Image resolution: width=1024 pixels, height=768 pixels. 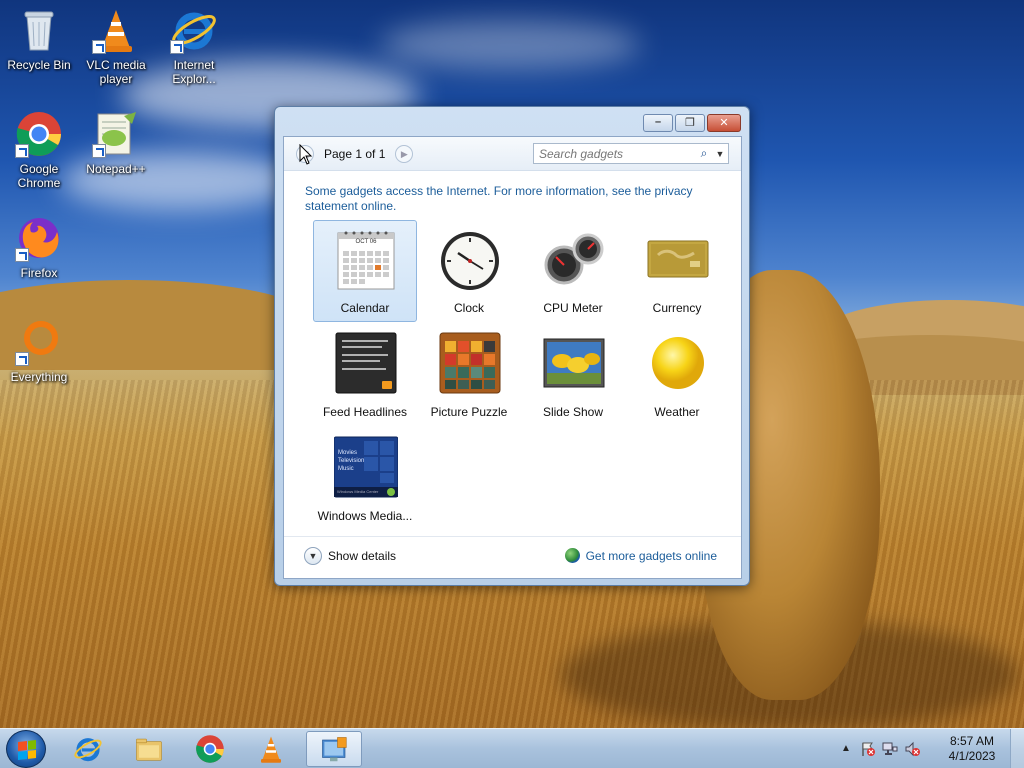 I want to click on close-icon: ✕, so click(x=724, y=123).